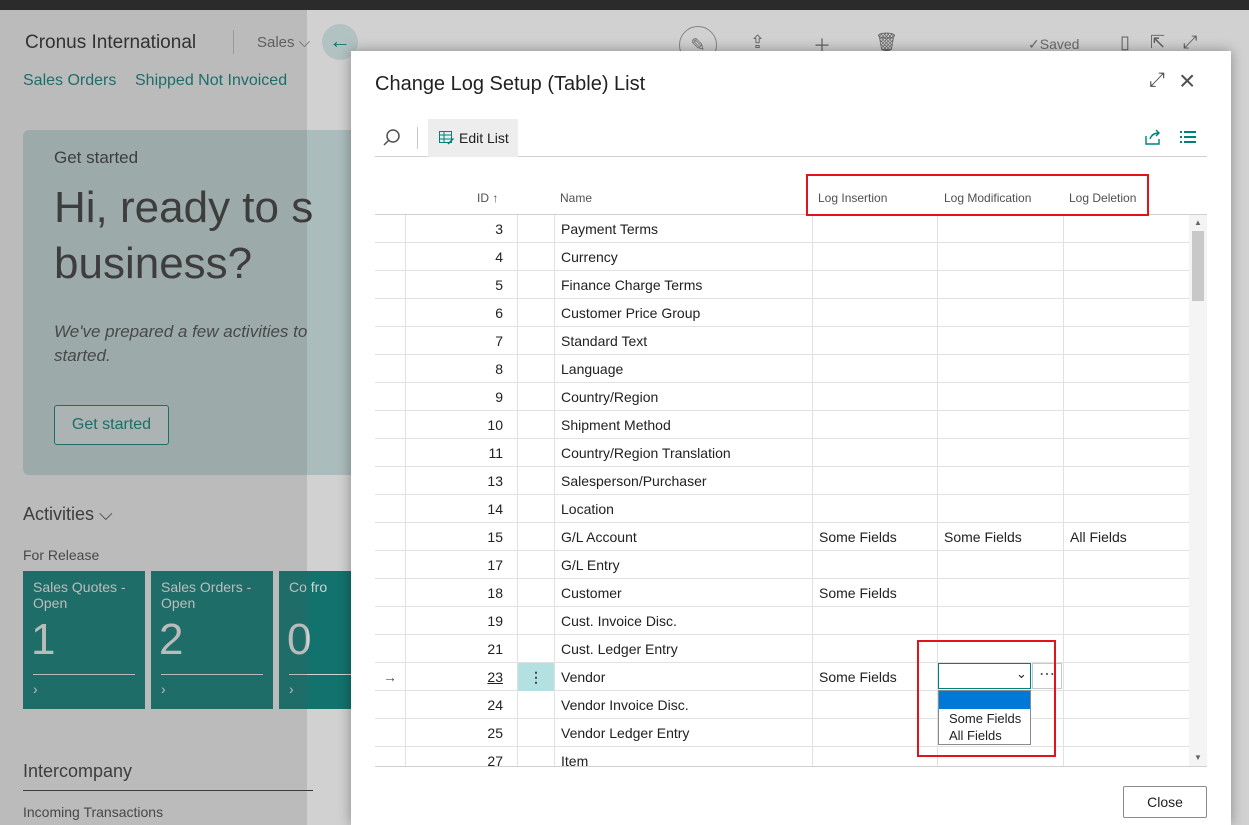 The width and height of the screenshot is (1249, 825). Describe the element at coordinates (461, 565) in the screenshot. I see `cell-id: 17` at that location.